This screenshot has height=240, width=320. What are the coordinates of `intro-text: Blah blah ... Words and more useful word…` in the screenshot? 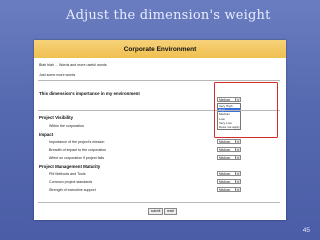 It's located at (73, 65).